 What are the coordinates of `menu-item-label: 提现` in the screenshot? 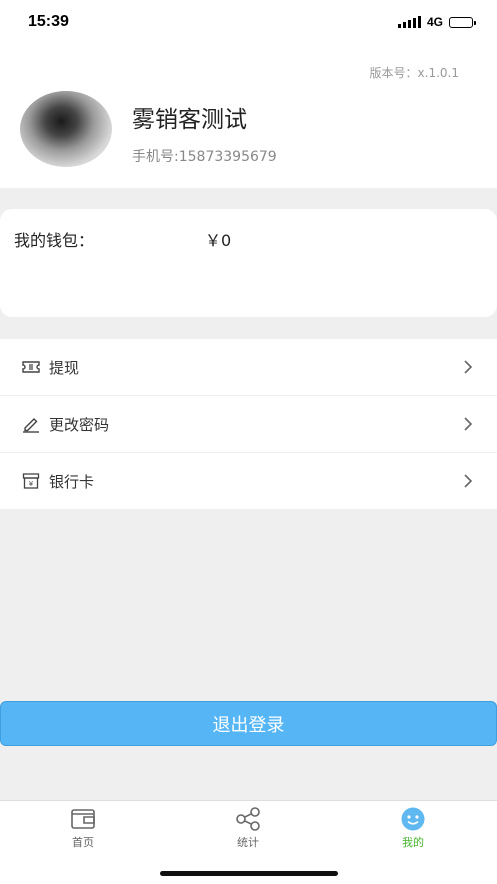 It's located at (64, 367).